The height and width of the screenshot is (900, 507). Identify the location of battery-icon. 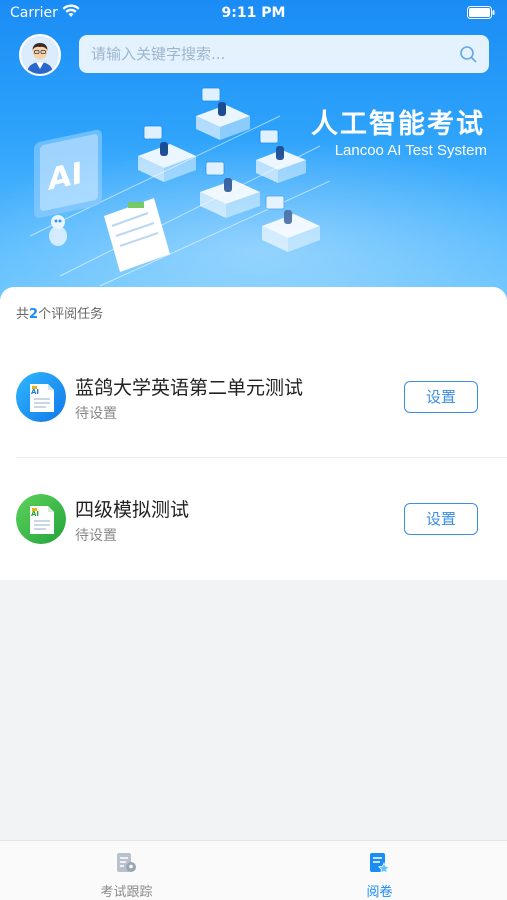
(481, 12).